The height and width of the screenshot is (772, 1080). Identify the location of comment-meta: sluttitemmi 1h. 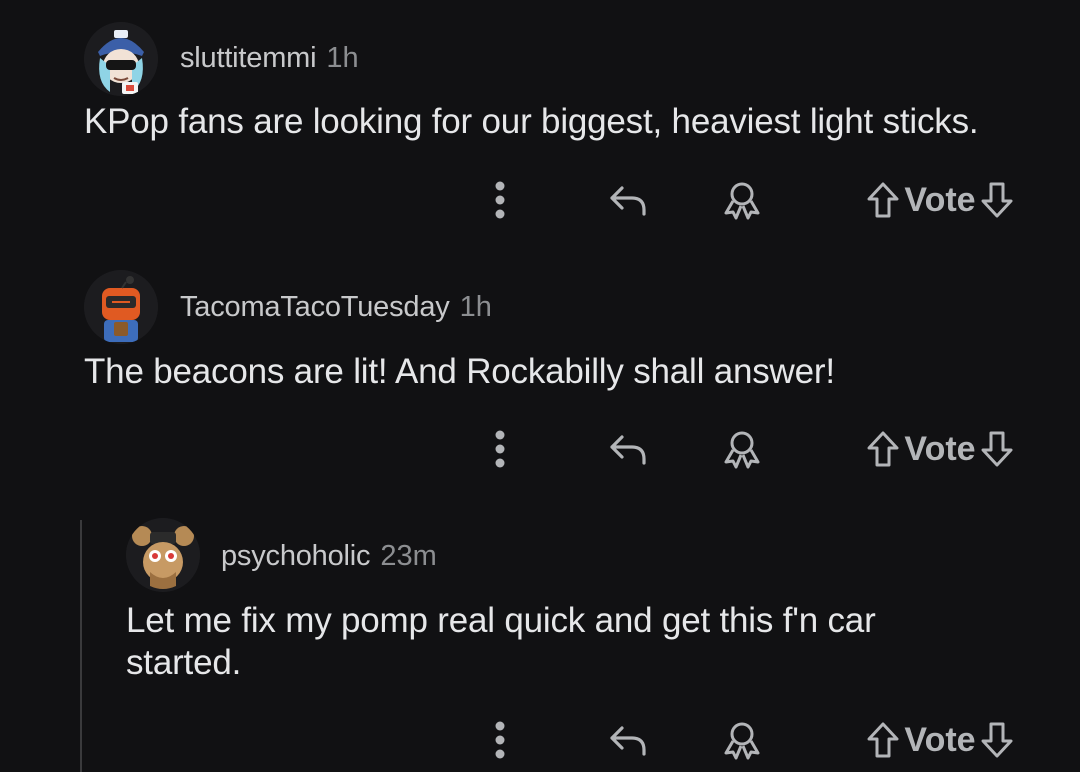
(269, 58).